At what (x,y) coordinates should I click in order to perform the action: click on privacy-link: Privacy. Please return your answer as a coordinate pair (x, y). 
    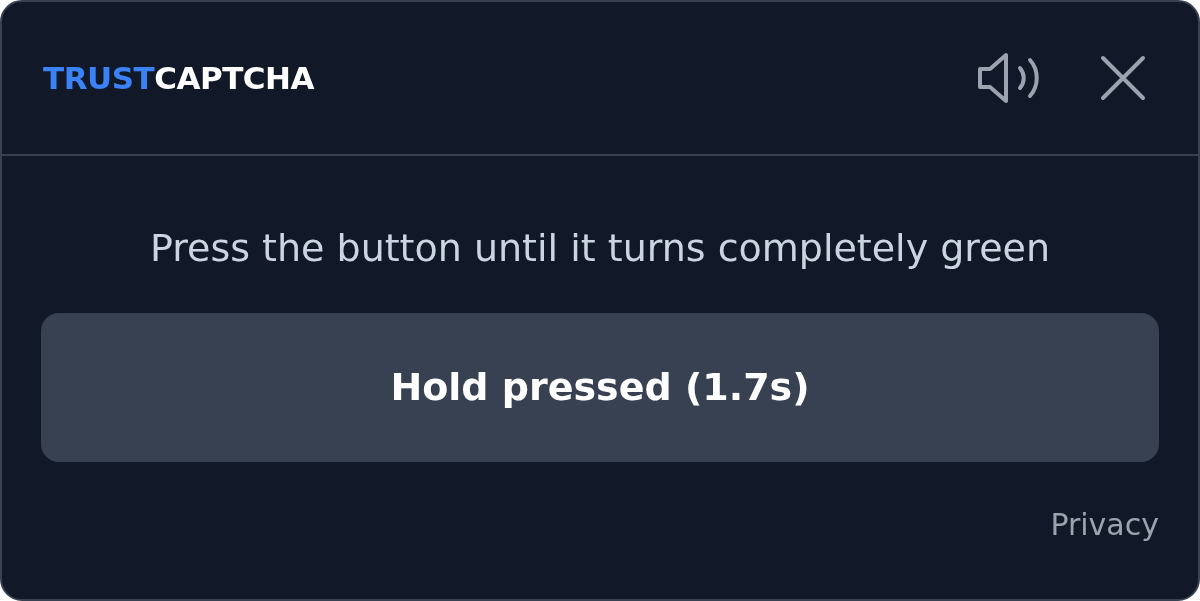
    Looking at the image, I should click on (1104, 524).